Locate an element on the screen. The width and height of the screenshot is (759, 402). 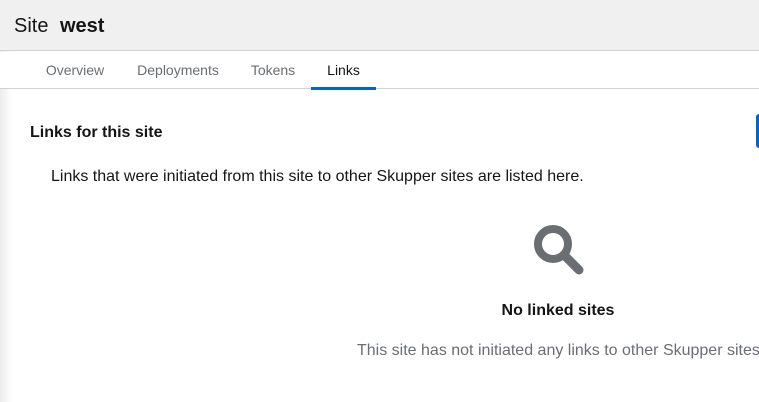
site-name: west is located at coordinates (82, 26).